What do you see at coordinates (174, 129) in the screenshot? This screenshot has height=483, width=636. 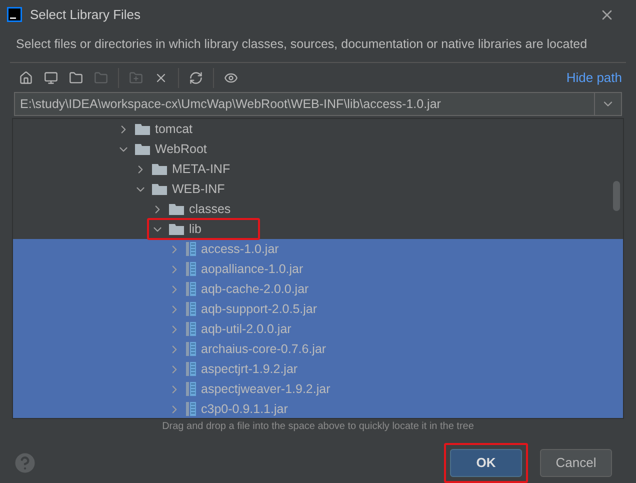 I see `tree-item-label: tomcat` at bounding box center [174, 129].